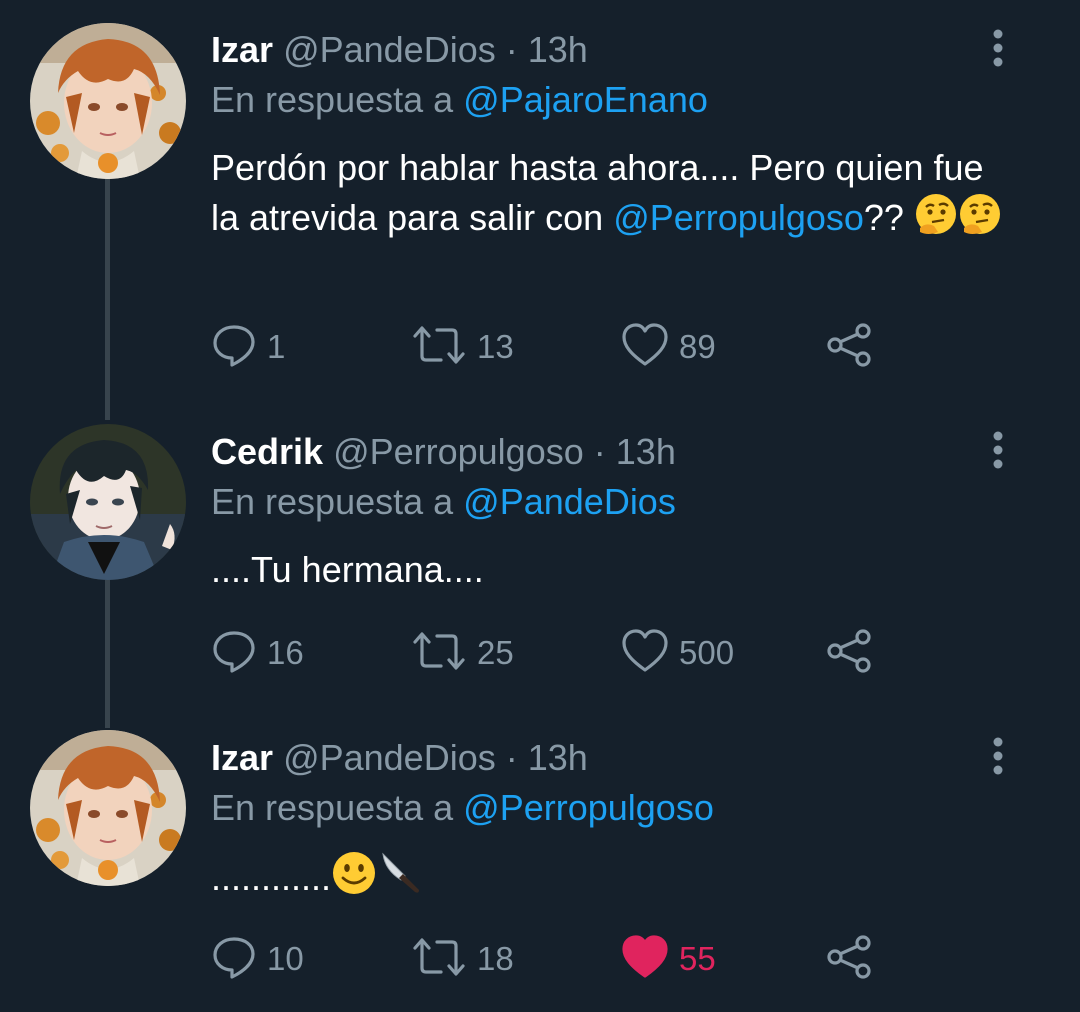  I want to click on retweet-button: 18, so click(462, 959).